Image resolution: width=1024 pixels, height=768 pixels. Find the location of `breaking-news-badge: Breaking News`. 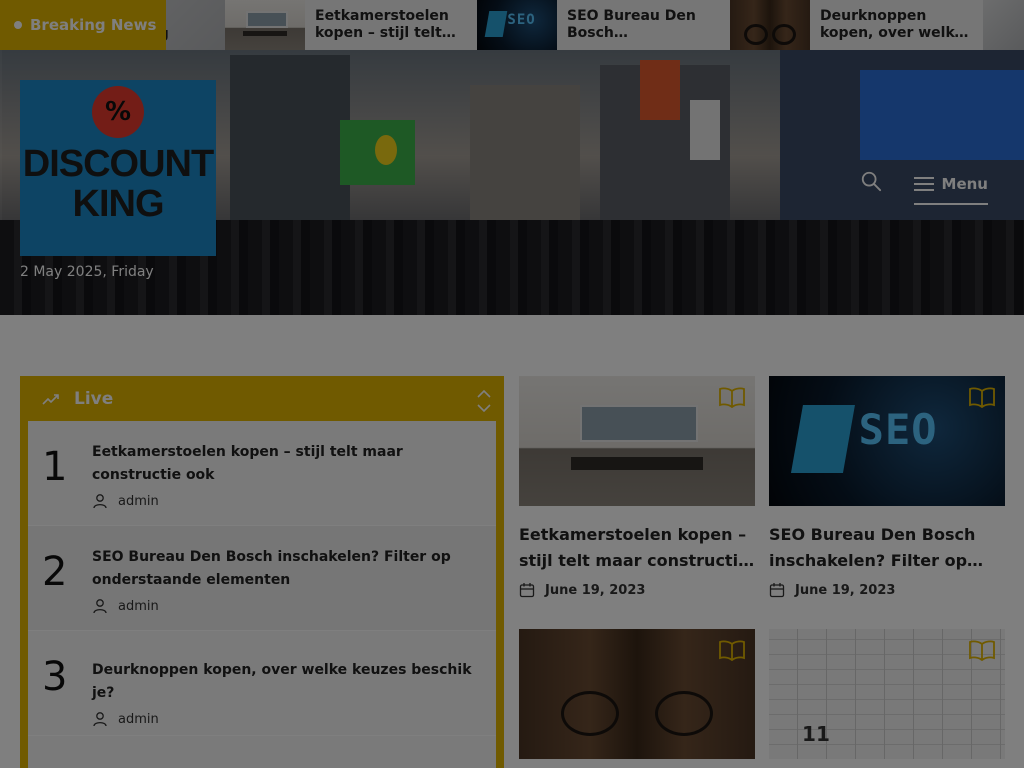

breaking-news-badge: Breaking News is located at coordinates (83, 25).